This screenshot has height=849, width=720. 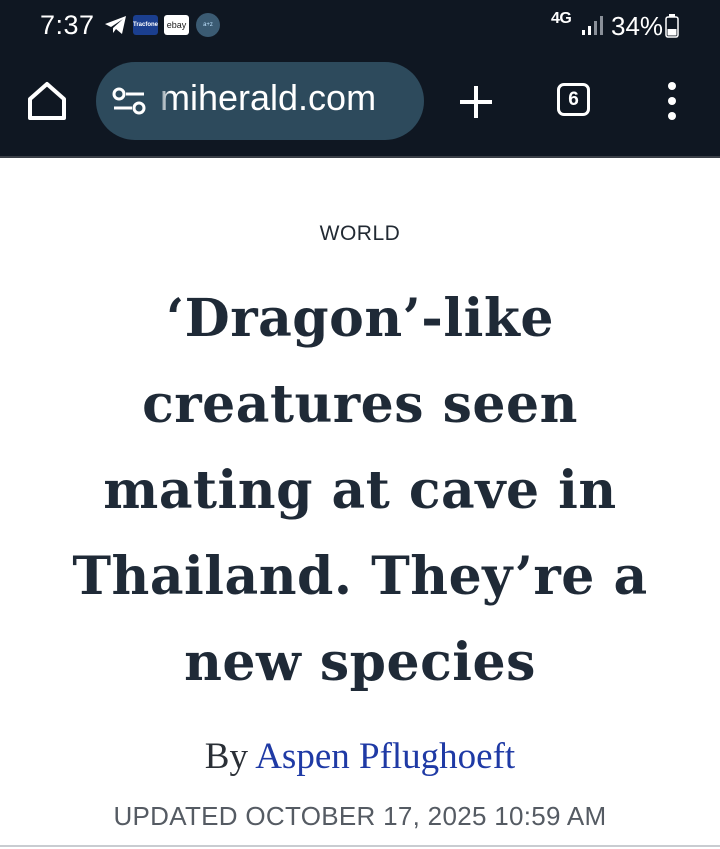 What do you see at coordinates (268, 97) in the screenshot?
I see `url-text: miherald.com` at bounding box center [268, 97].